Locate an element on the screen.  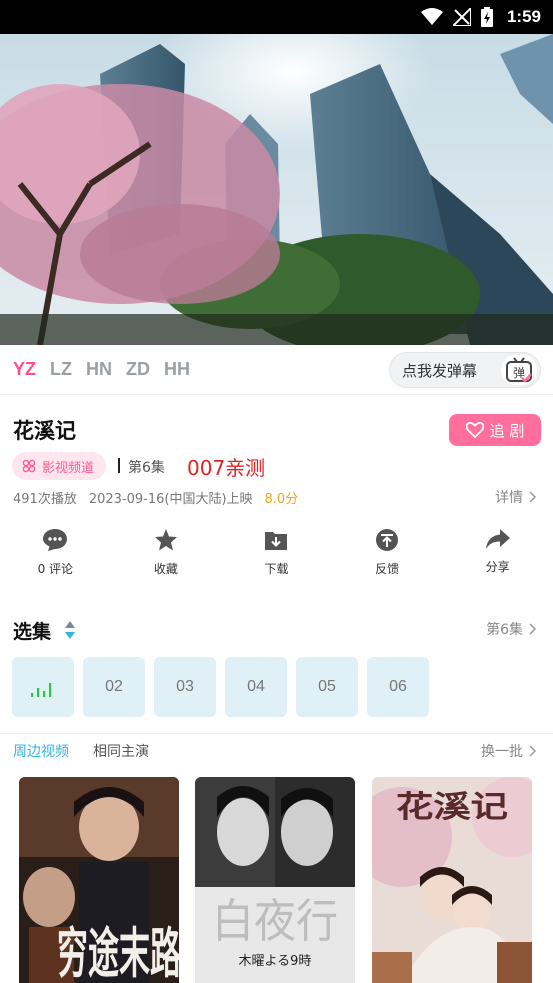
comment-icon is located at coordinates (55, 540).